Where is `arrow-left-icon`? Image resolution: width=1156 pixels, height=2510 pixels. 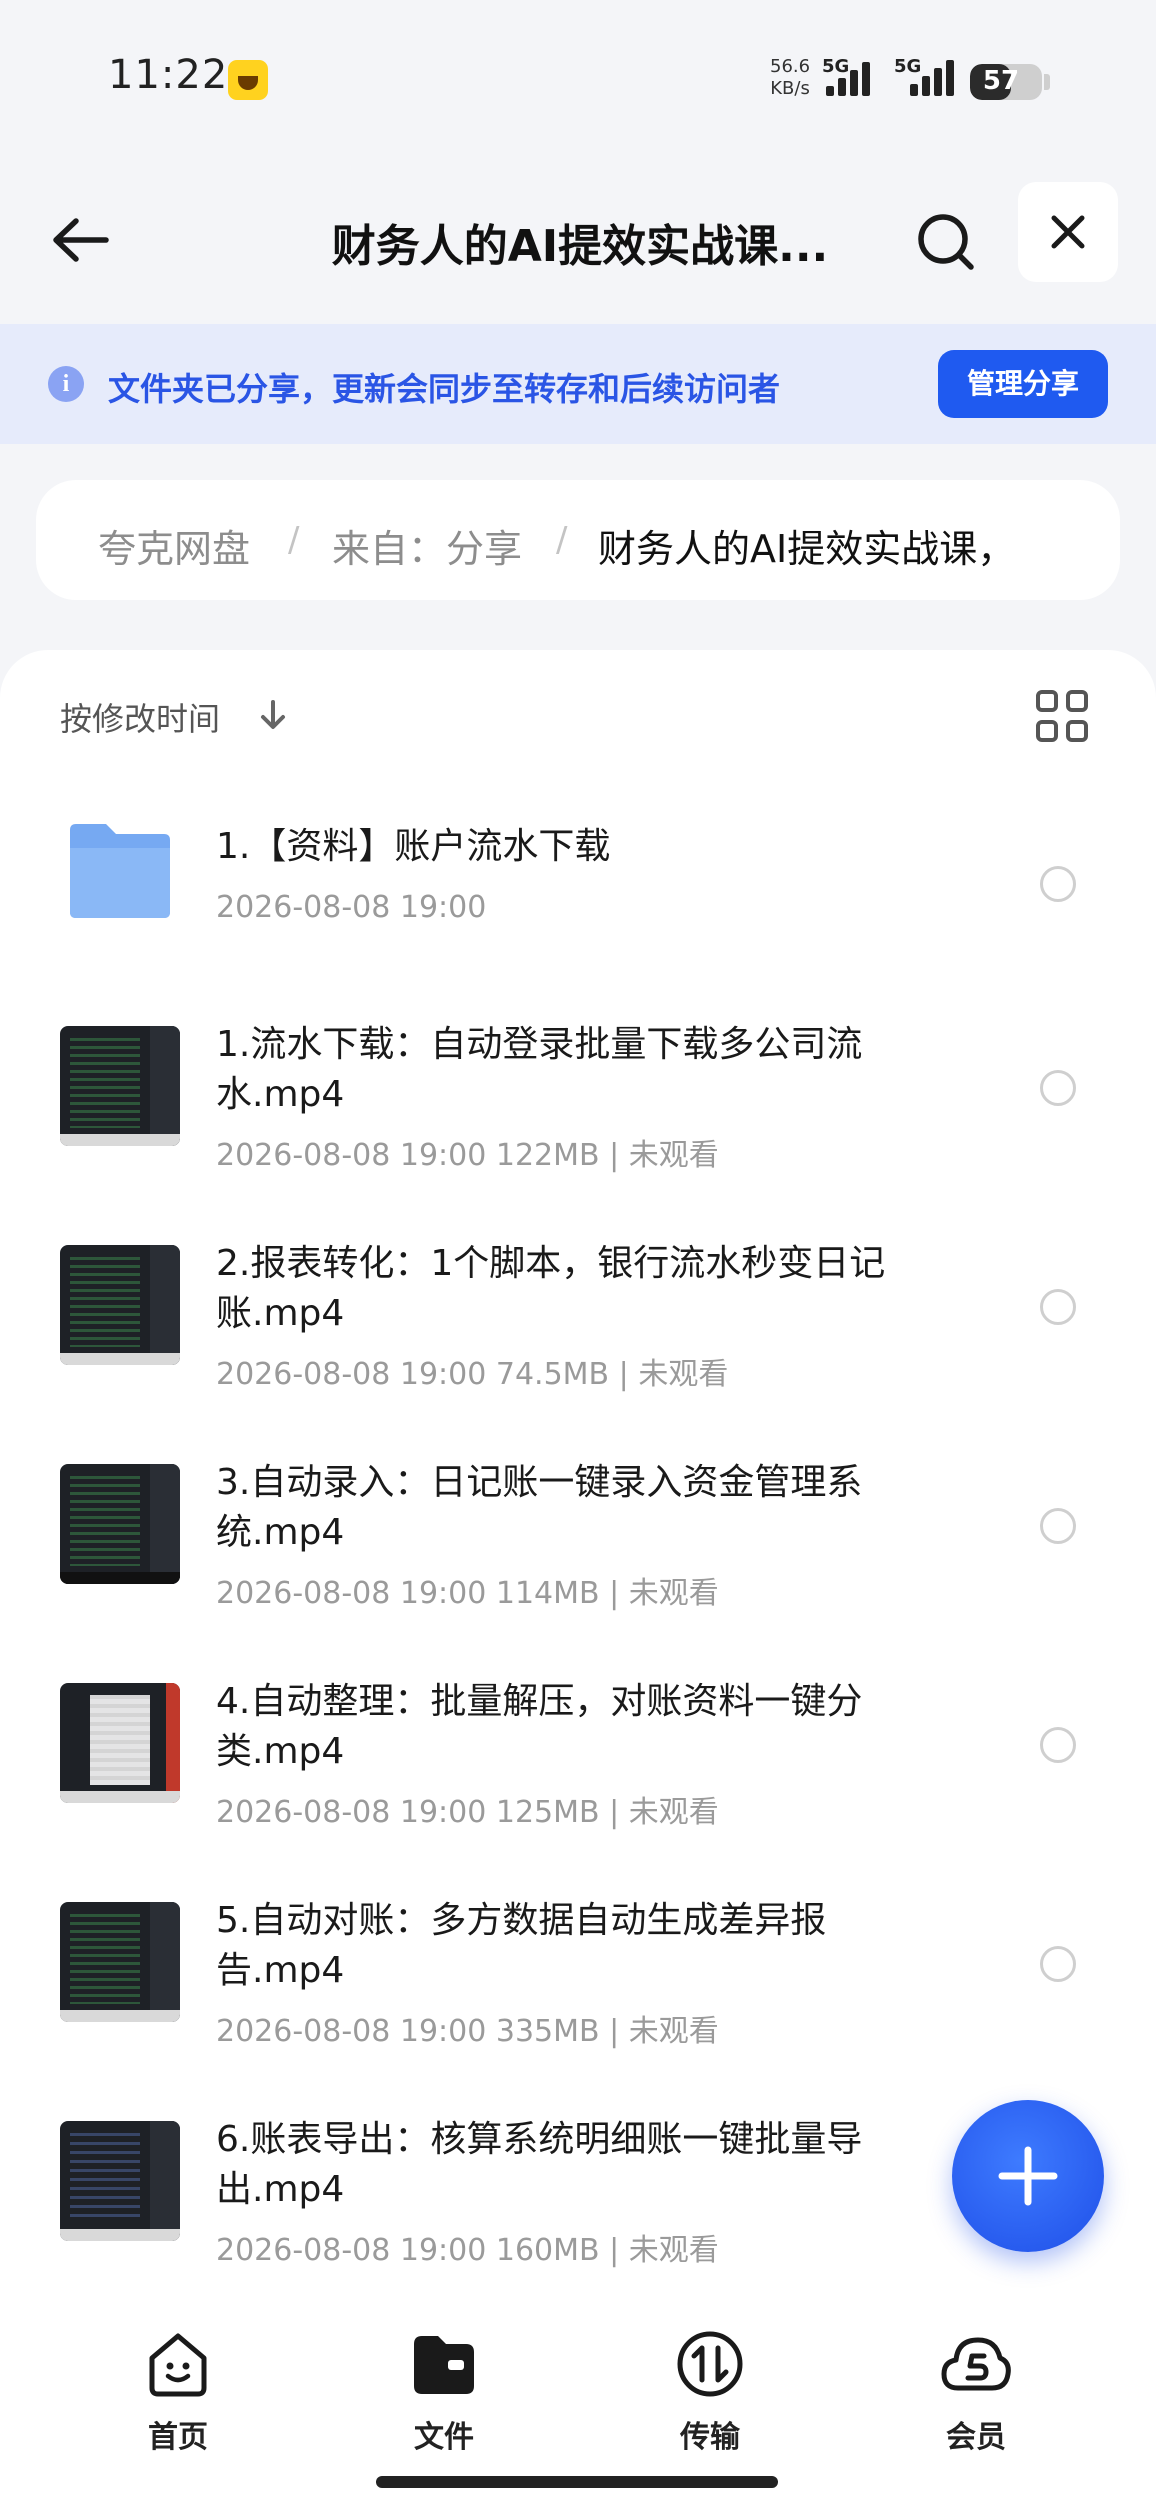 arrow-left-icon is located at coordinates (81, 240).